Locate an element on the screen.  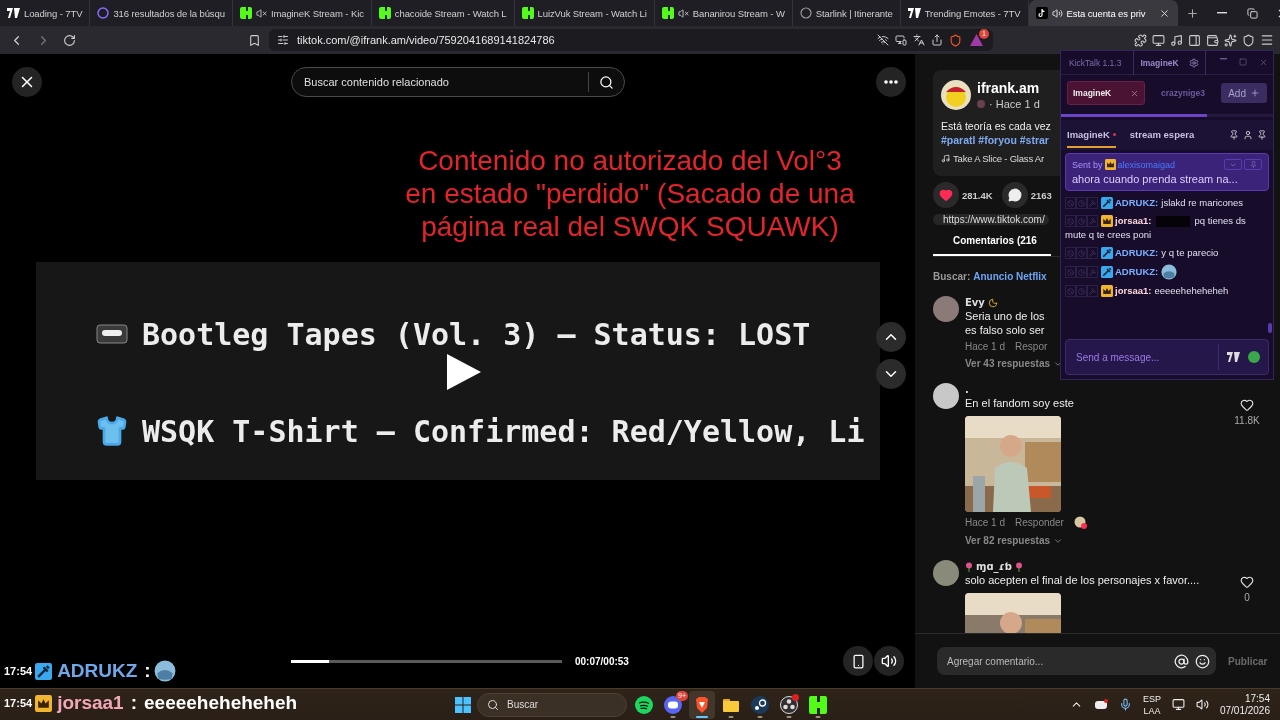
avatar-icon is located at coordinates (981, 104).